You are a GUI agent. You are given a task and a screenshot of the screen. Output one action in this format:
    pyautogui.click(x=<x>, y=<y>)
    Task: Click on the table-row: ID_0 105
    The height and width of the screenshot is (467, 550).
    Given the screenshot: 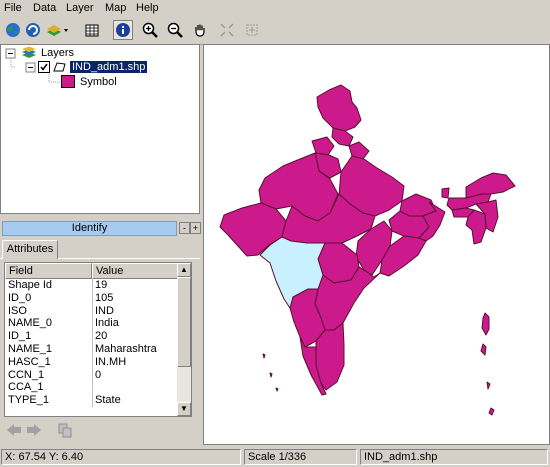 What is the action you would take?
    pyautogui.click(x=92, y=298)
    